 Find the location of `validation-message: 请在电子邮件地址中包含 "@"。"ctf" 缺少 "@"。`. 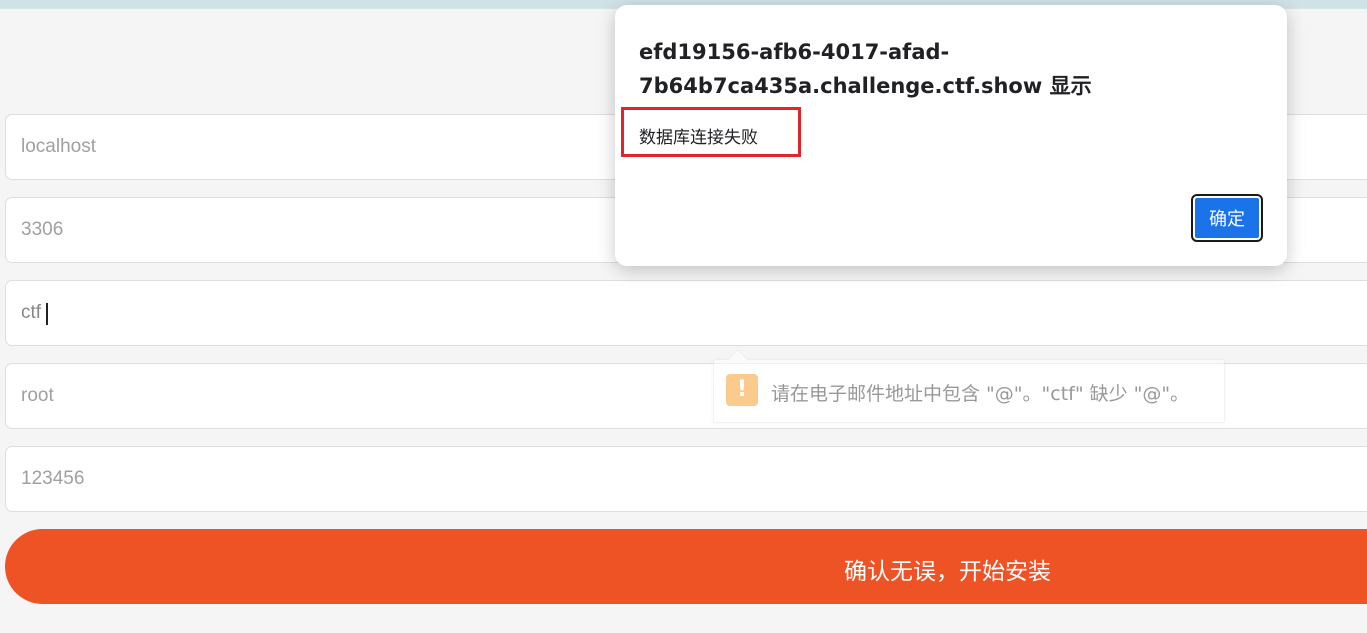

validation-message: 请在电子邮件地址中包含 "@"。"ctf" 缺少 "@"。 is located at coordinates (980, 394).